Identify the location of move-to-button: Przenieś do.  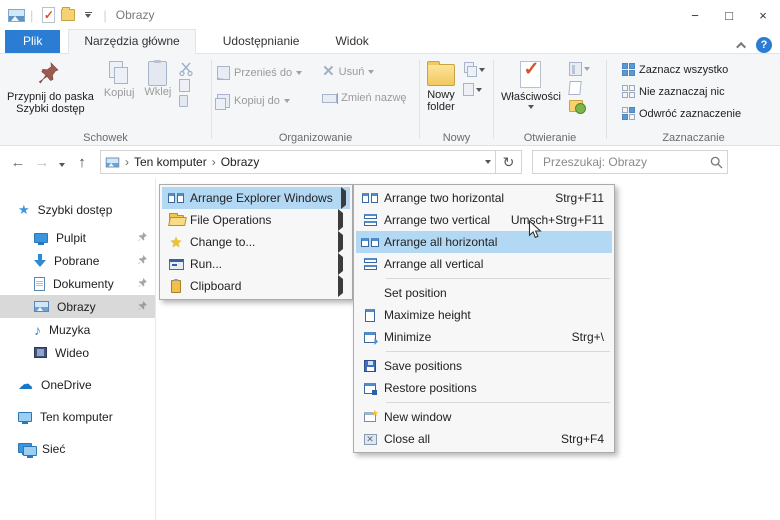
(259, 73).